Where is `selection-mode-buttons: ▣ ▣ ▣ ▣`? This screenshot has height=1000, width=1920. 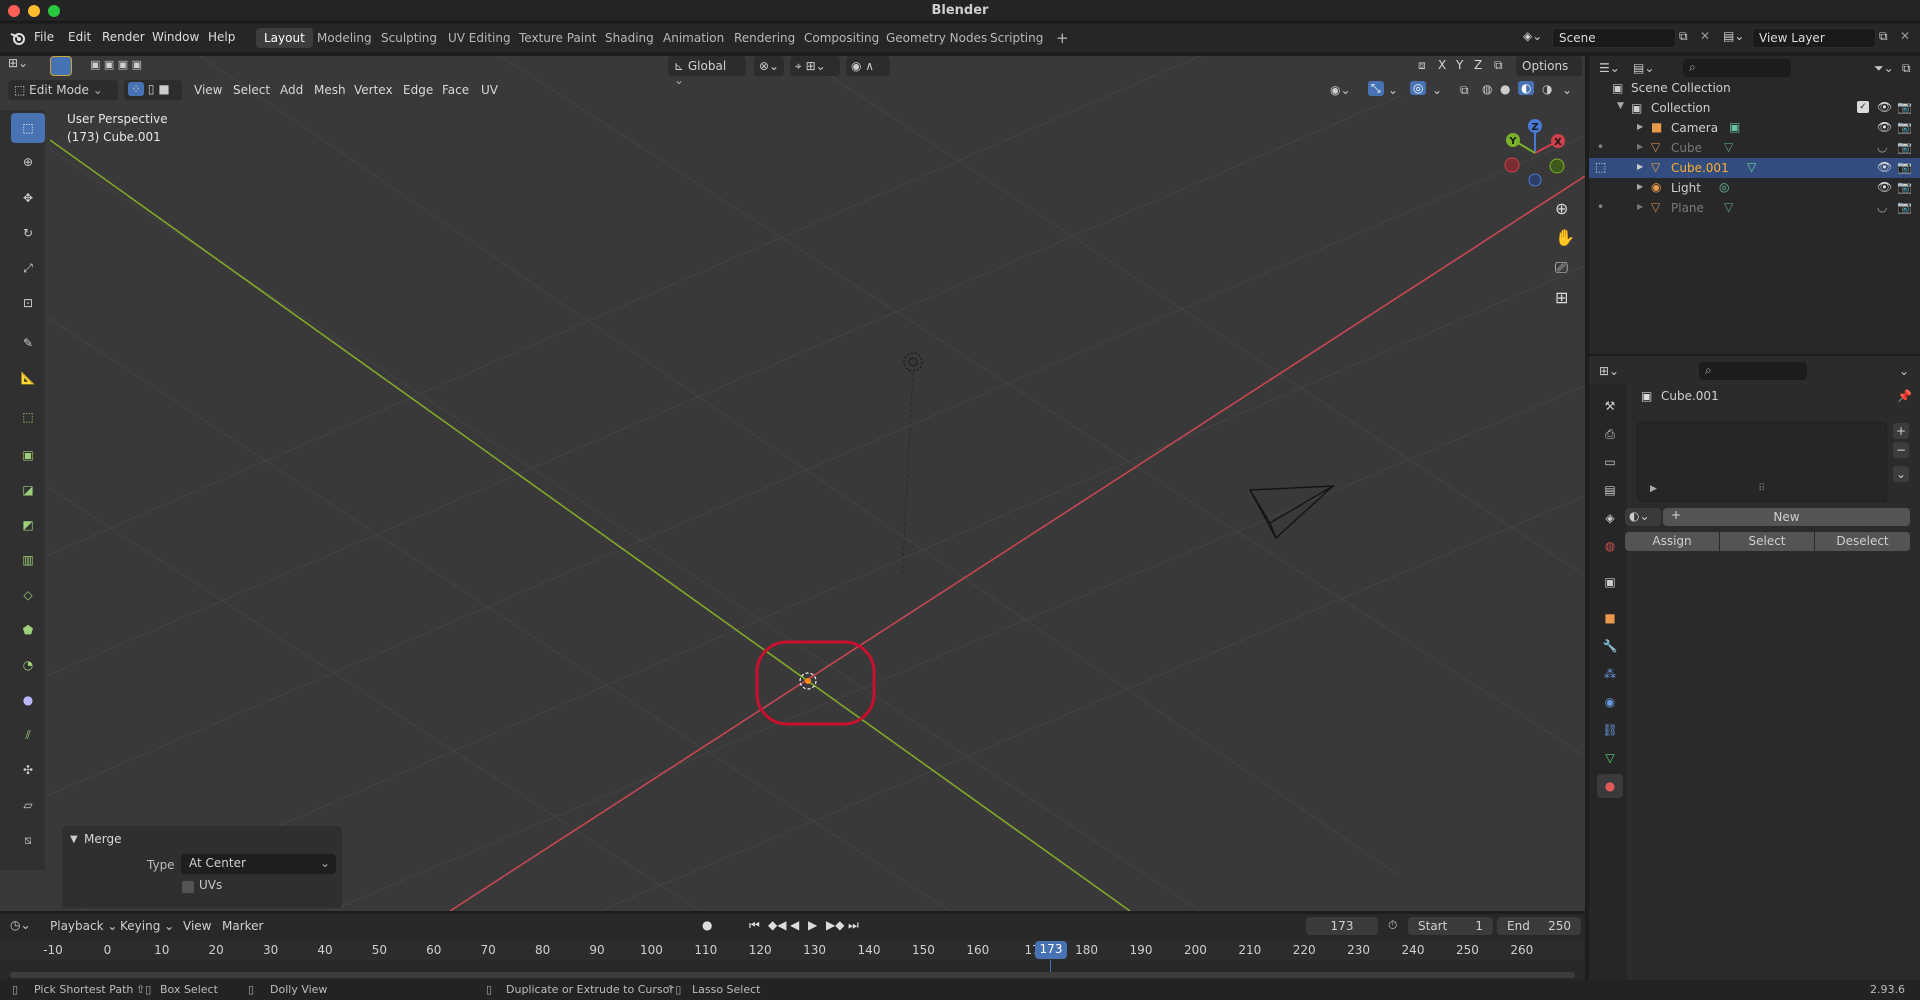
selection-mode-buttons: ▣ ▣ ▣ ▣ is located at coordinates (135, 66).